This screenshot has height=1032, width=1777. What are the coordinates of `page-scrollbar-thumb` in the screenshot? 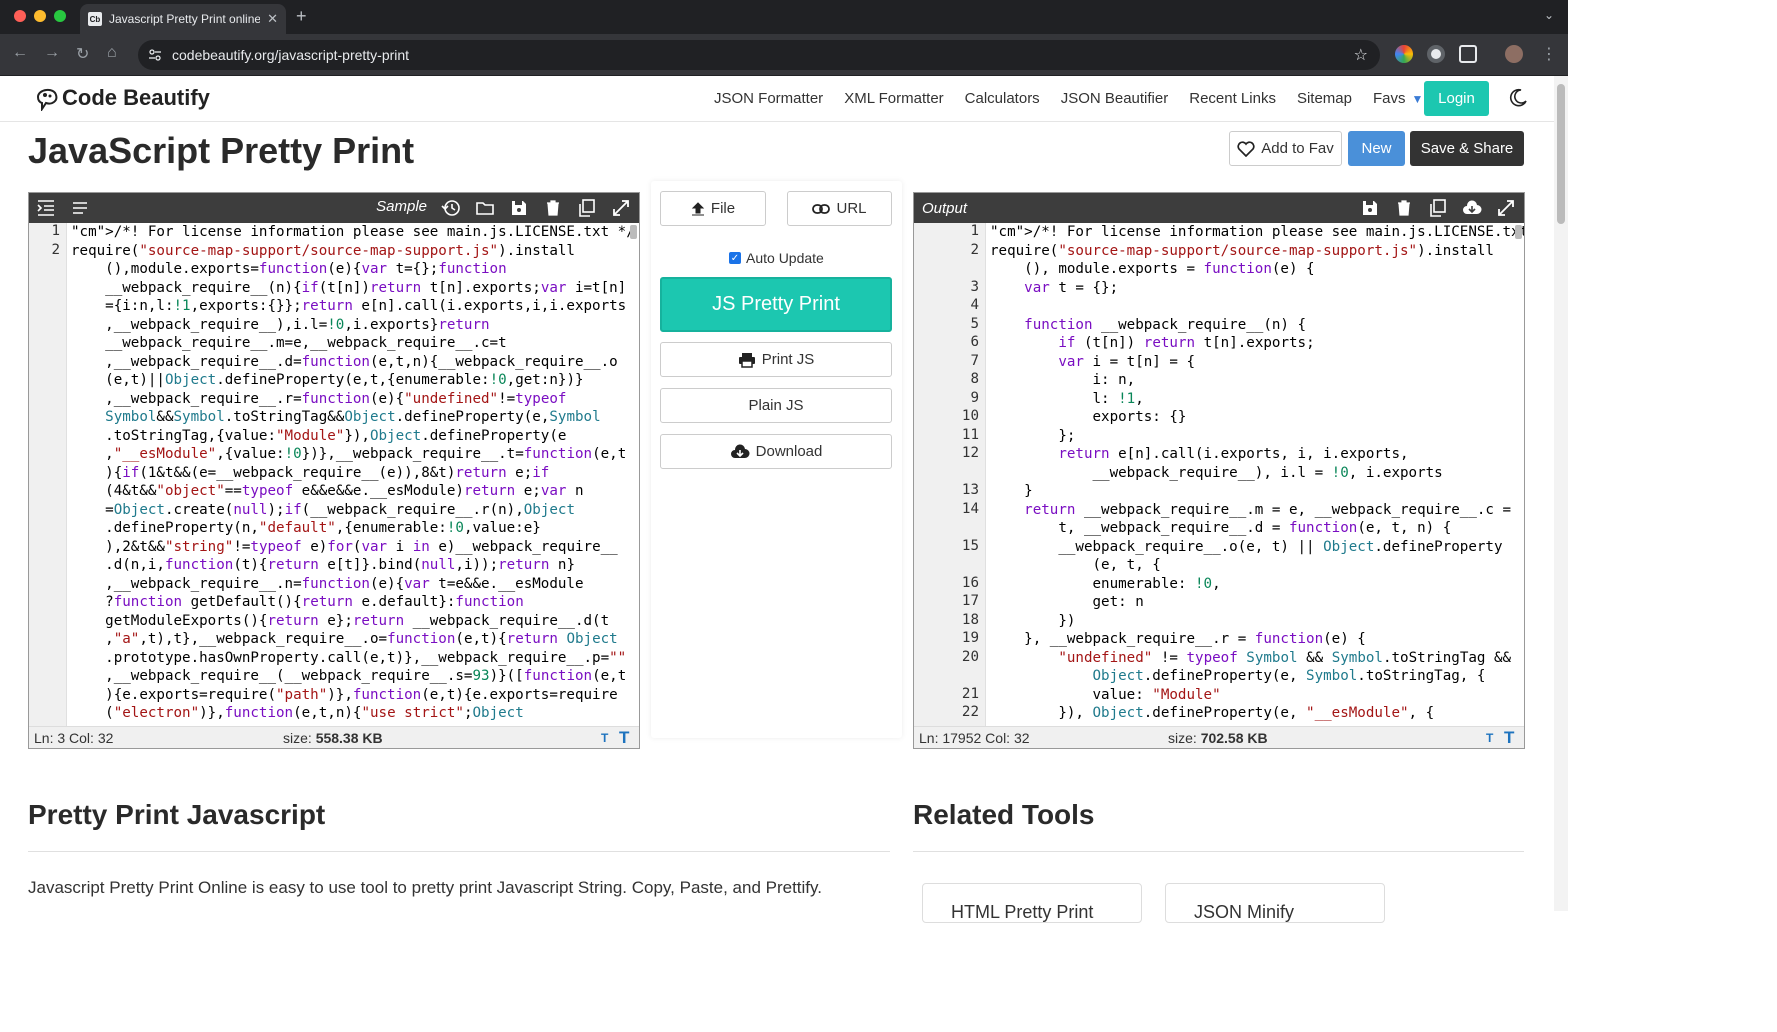 It's located at (1561, 154).